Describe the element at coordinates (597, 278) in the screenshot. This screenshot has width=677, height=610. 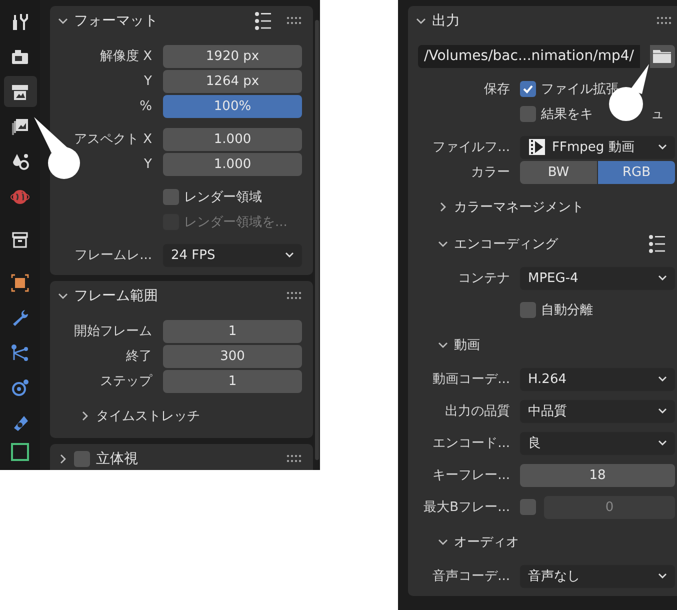
I see `dropdown: MPEG-4` at that location.